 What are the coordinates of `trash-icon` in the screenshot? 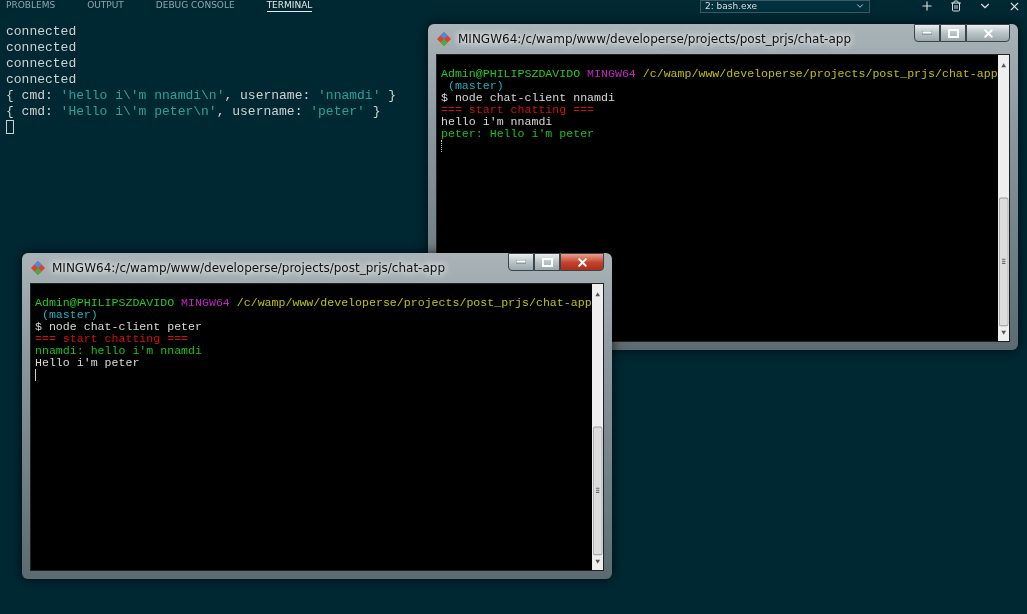 It's located at (956, 6).